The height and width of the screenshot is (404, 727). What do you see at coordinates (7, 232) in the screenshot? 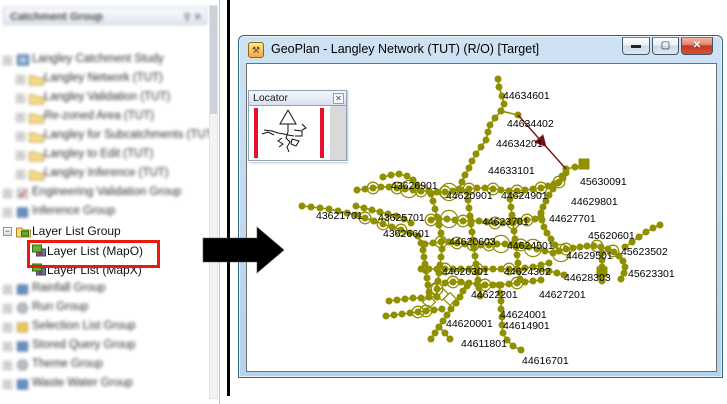
I see `collapse-box-icon: −` at bounding box center [7, 232].